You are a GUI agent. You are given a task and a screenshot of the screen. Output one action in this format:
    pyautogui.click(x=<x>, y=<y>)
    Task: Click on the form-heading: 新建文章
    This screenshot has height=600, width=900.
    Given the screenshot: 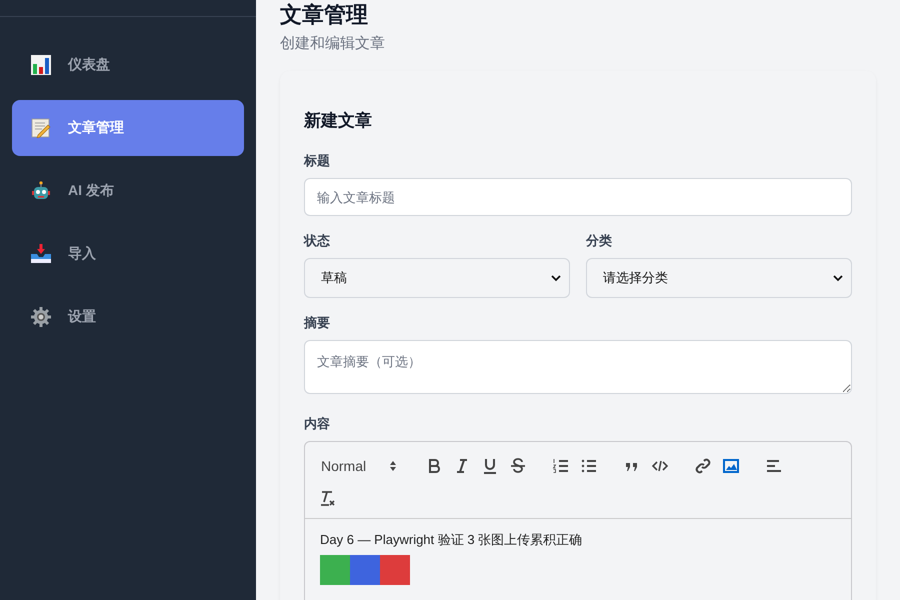 What is the action you would take?
    pyautogui.click(x=338, y=121)
    